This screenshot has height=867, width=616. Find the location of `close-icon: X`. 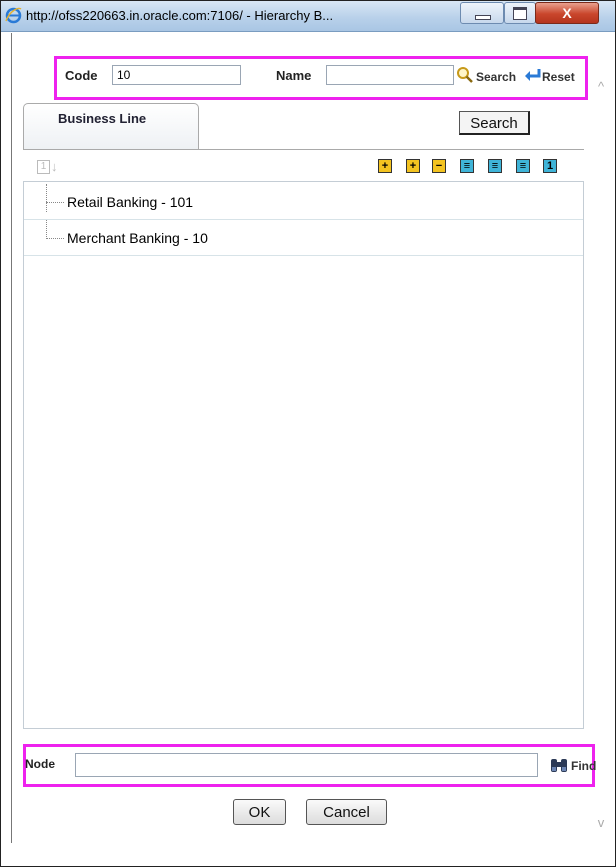

close-icon: X is located at coordinates (567, 13).